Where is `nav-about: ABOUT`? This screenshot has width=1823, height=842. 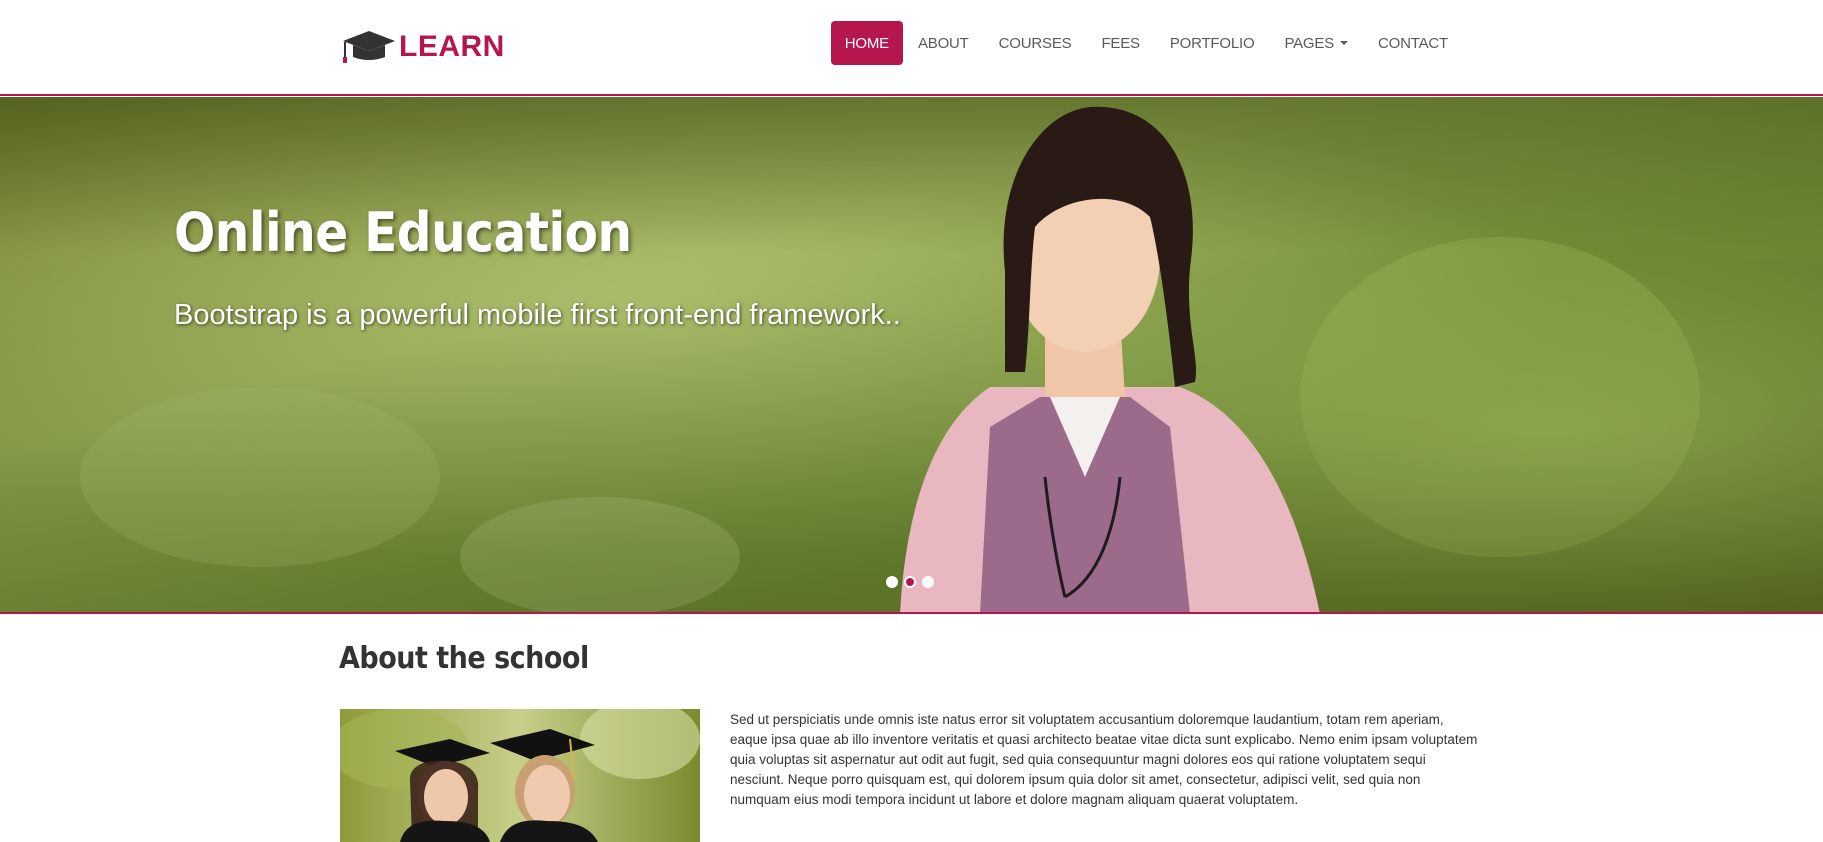 nav-about: ABOUT is located at coordinates (943, 43).